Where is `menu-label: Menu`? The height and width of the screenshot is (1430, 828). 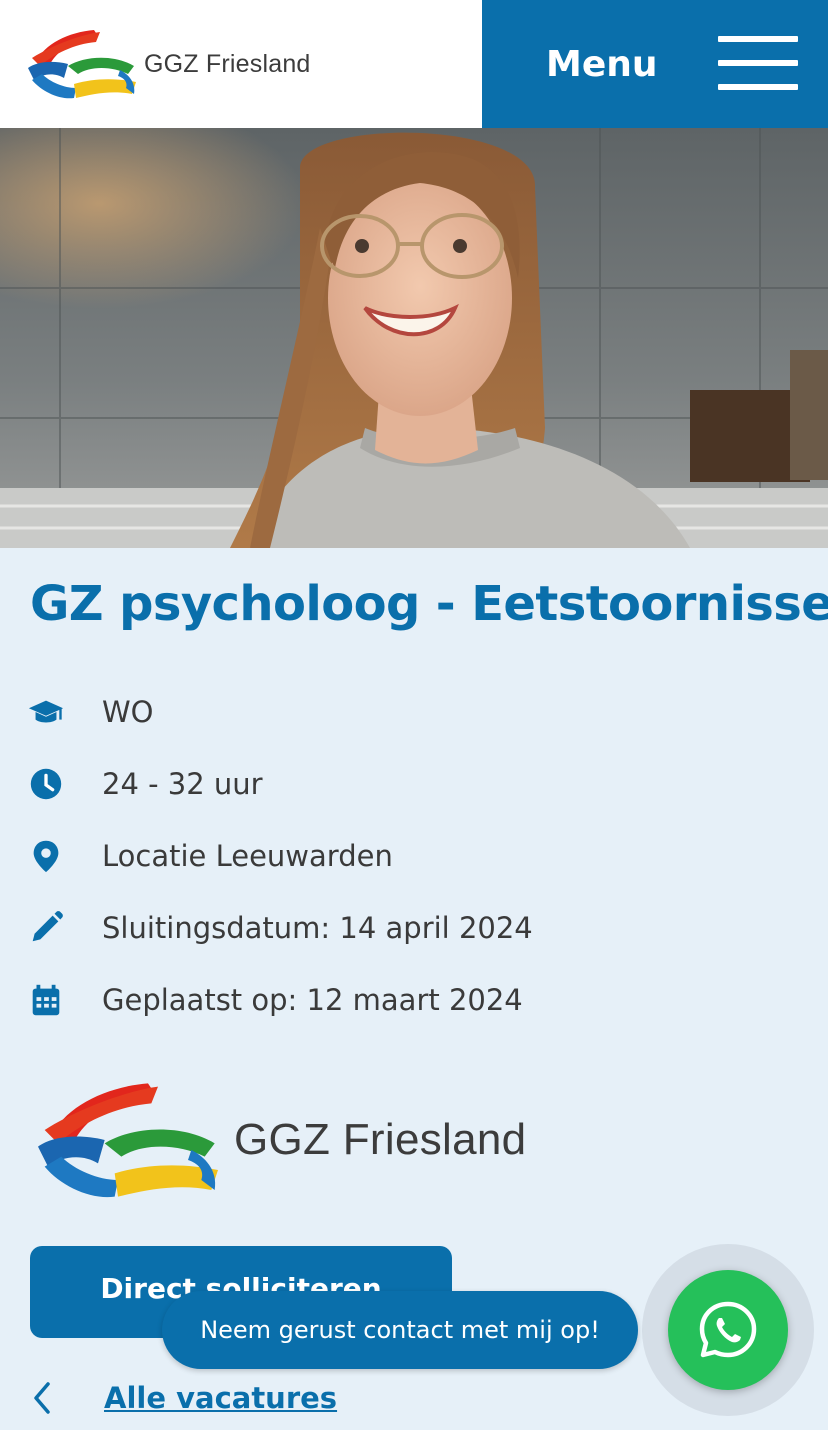 menu-label: Menu is located at coordinates (602, 64).